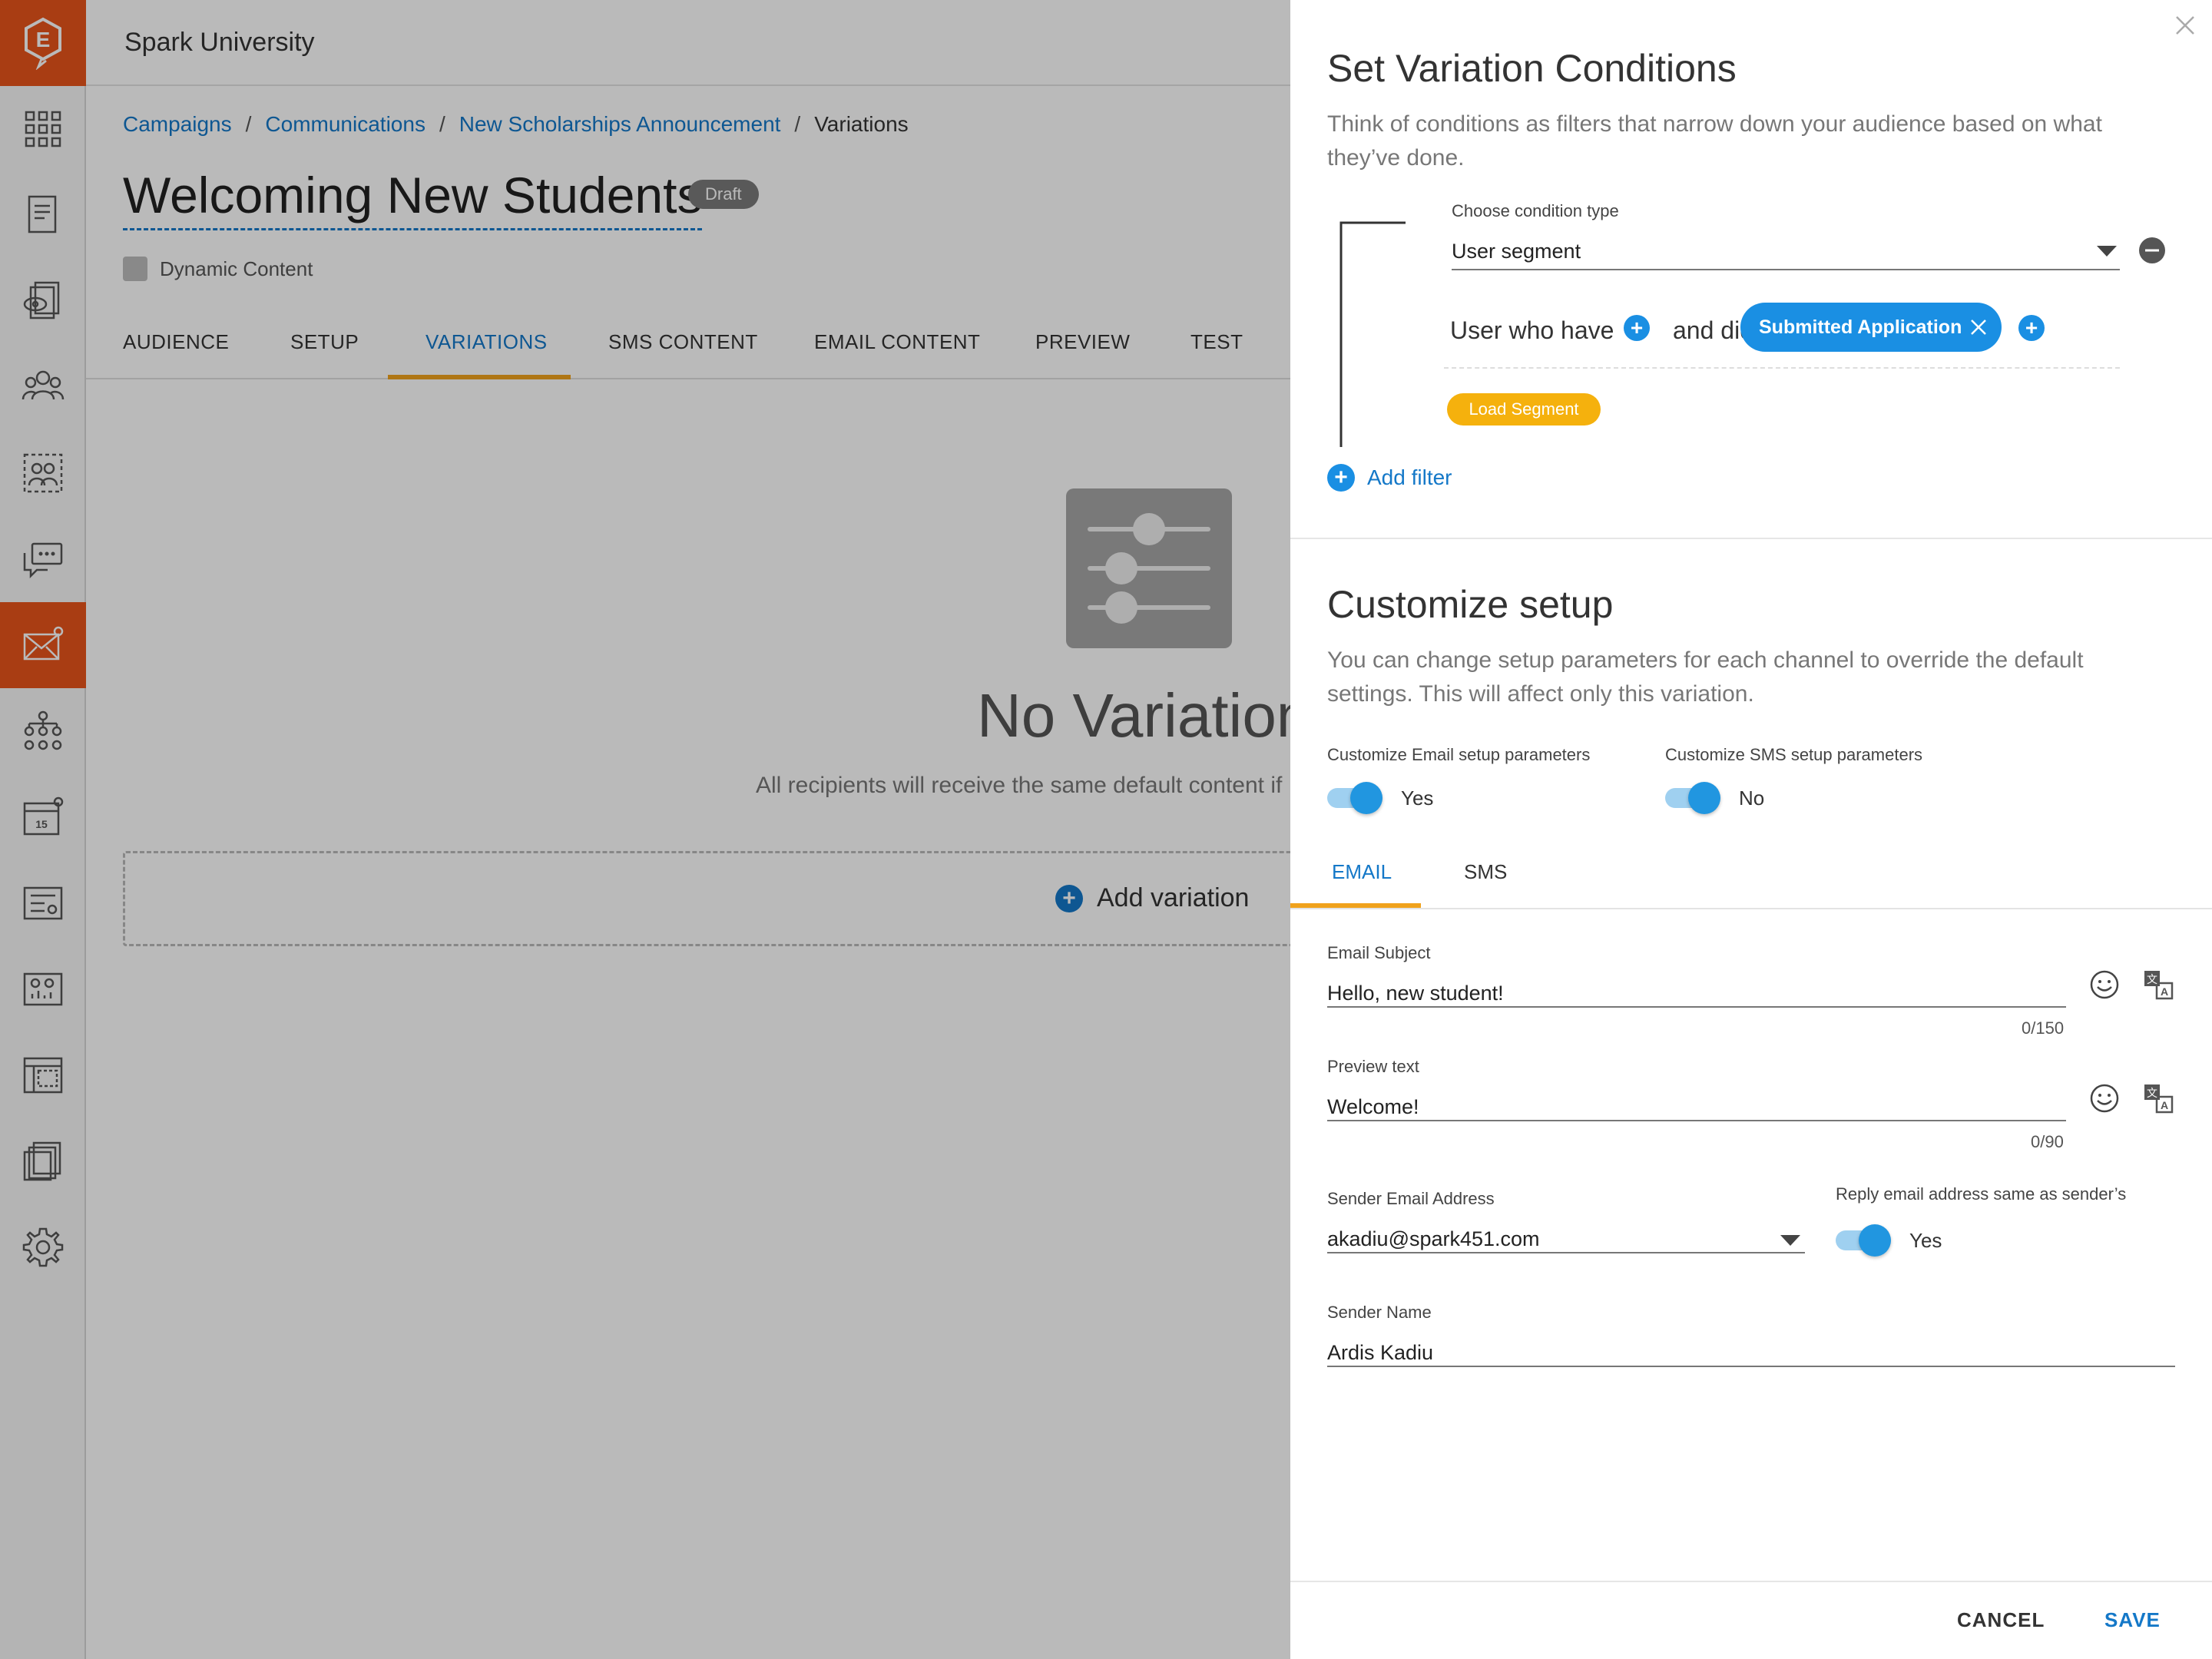  Describe the element at coordinates (1693, 798) in the screenshot. I see `sms-setup-toggle` at that location.